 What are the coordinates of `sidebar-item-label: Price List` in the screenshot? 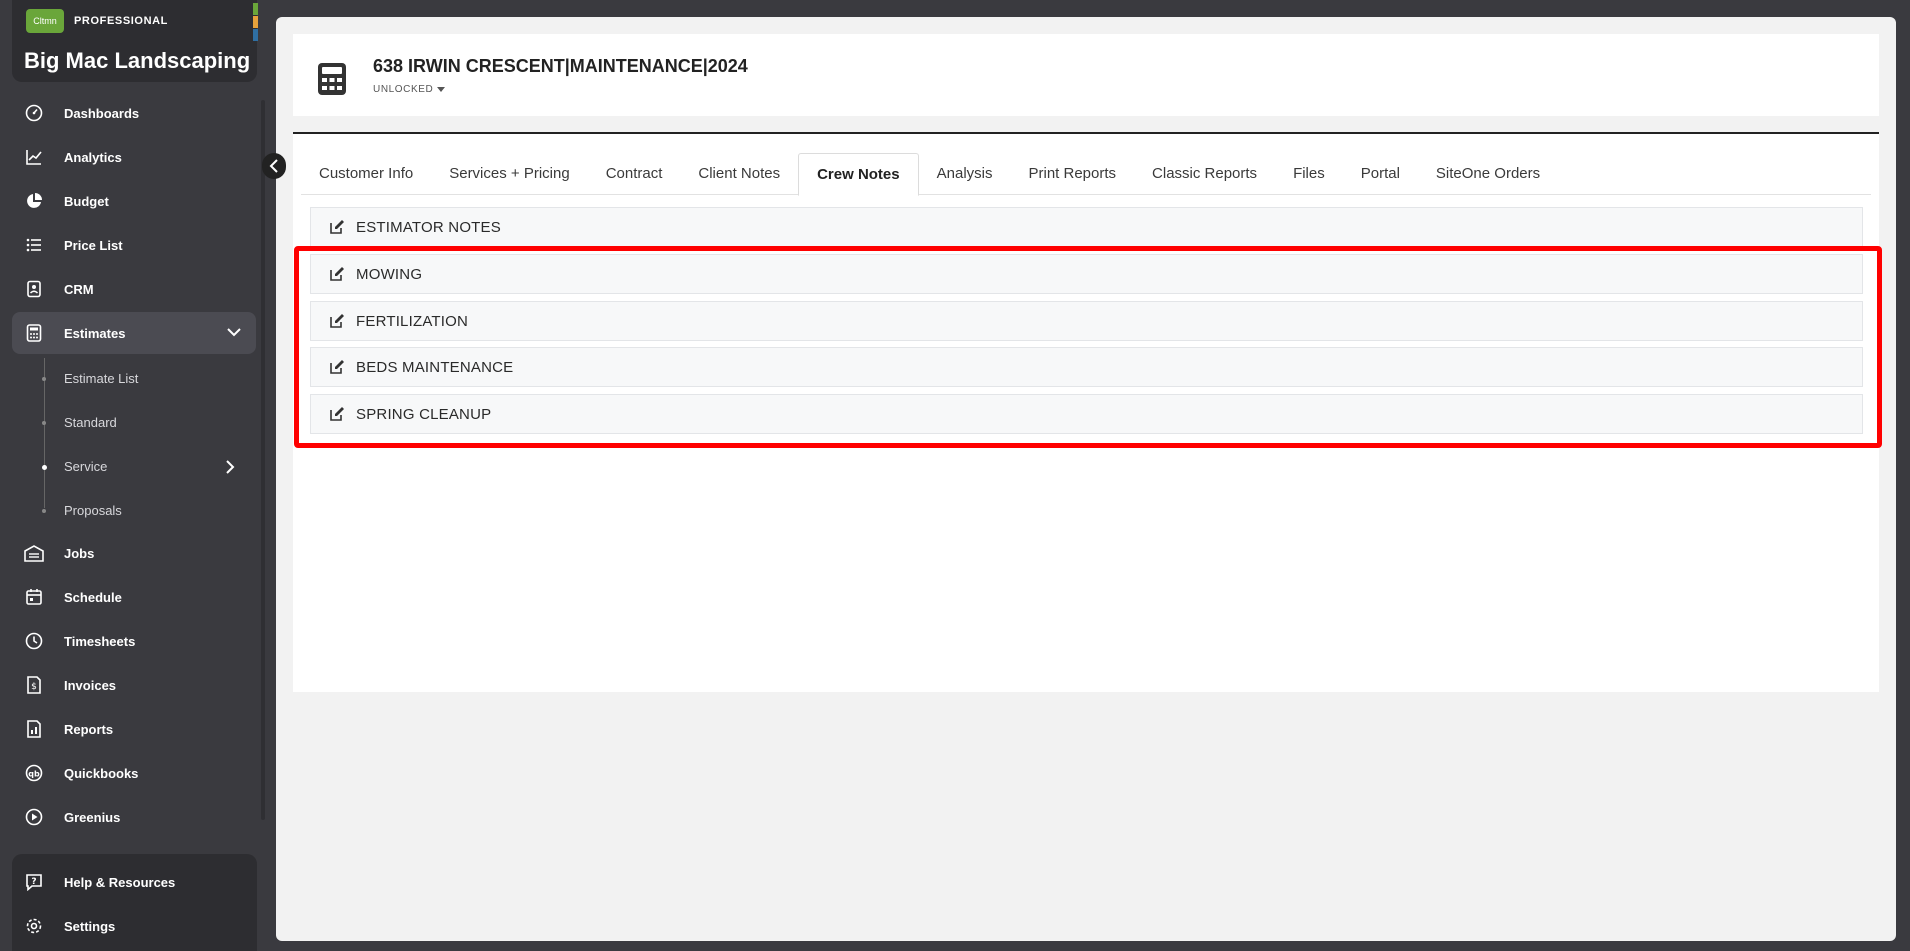 It's located at (93, 245).